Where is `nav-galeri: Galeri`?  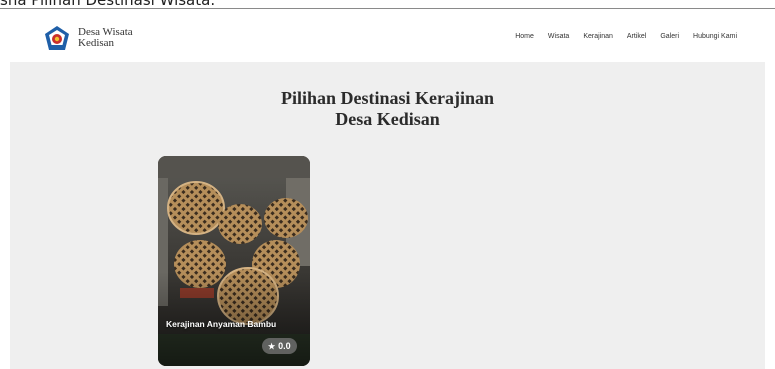
nav-galeri: Galeri is located at coordinates (669, 36).